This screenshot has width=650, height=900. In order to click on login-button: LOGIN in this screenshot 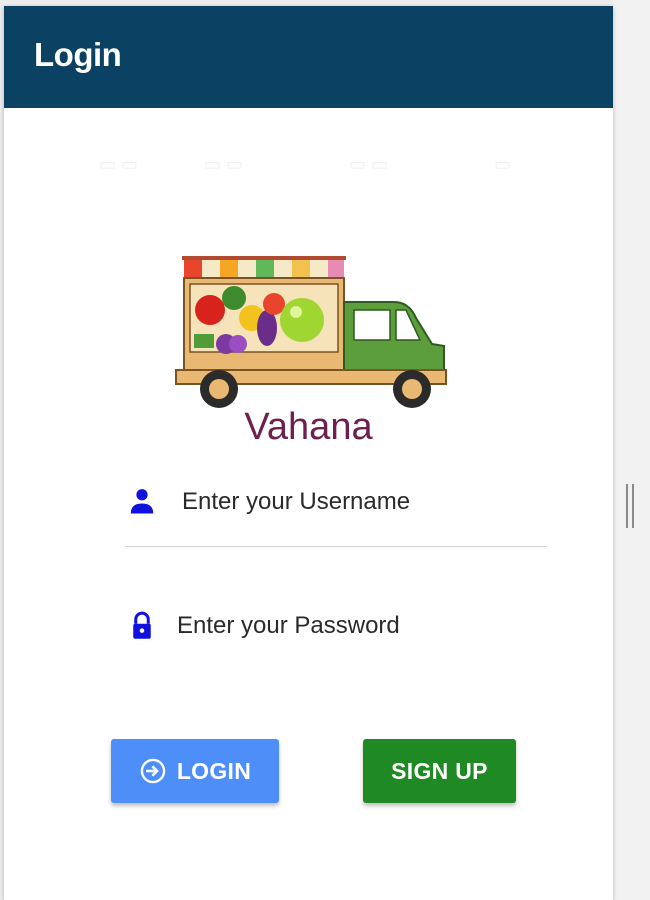, I will do `click(195, 771)`.